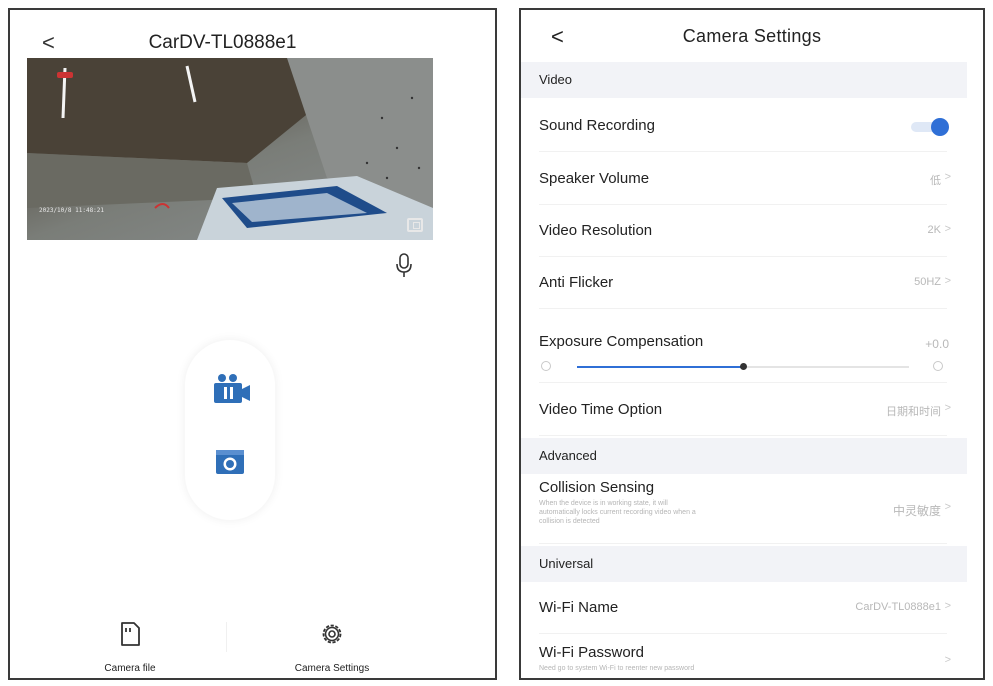 The height and width of the screenshot is (686, 993). What do you see at coordinates (744, 283) in the screenshot?
I see `setting-anti-flicker: Anti Flicker 50HZ >` at bounding box center [744, 283].